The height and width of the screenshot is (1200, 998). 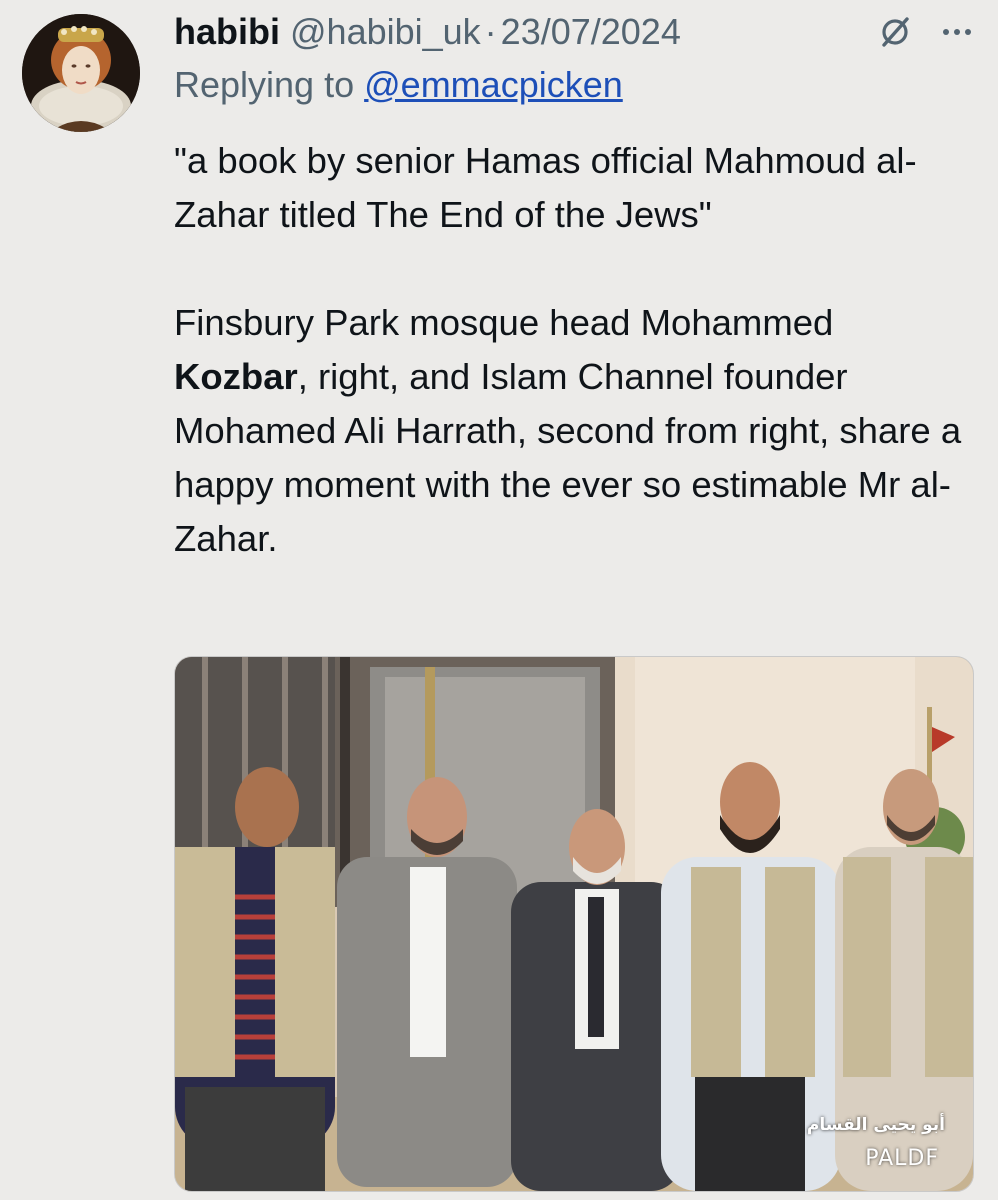 I want to click on header-actions, so click(x=926, y=32).